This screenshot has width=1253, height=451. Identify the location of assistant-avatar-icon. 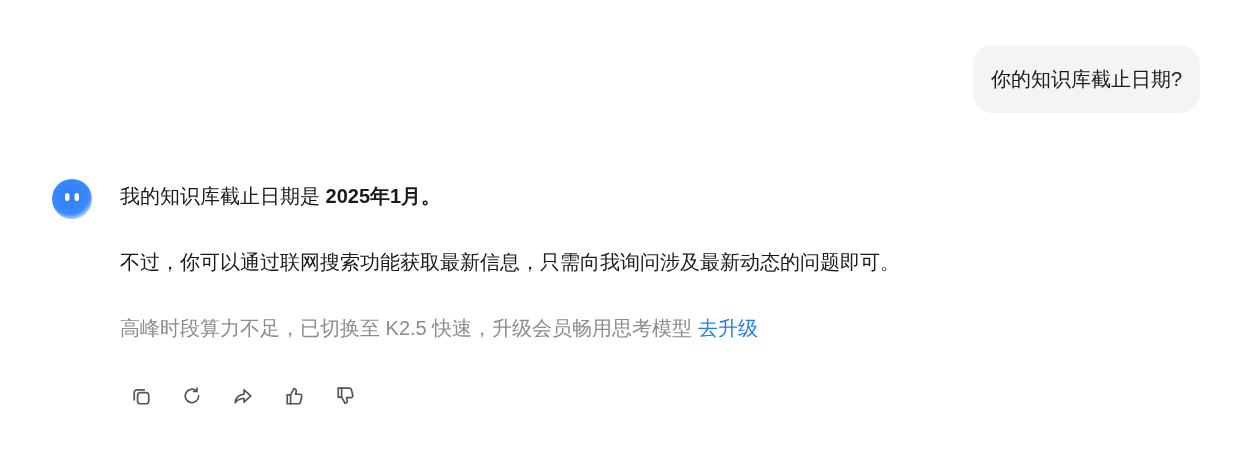
(72, 199).